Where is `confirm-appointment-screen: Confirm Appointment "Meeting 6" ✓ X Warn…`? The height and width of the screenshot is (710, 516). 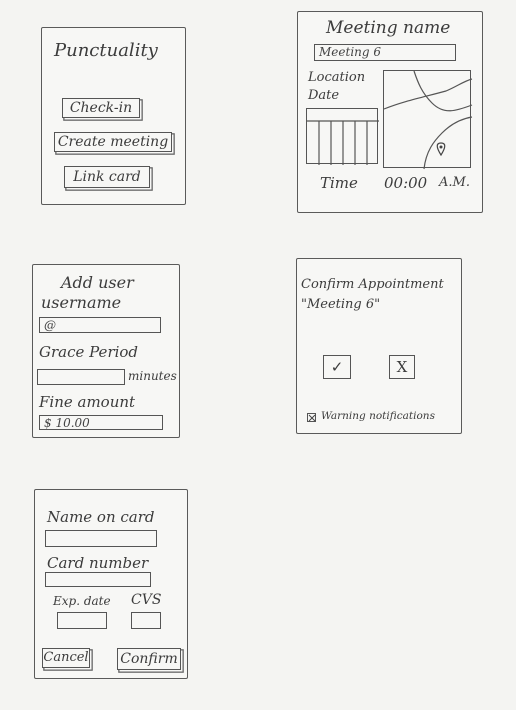
confirm-appointment-screen: Confirm Appointment "Meeting 6" ✓ X Warn… is located at coordinates (379, 346).